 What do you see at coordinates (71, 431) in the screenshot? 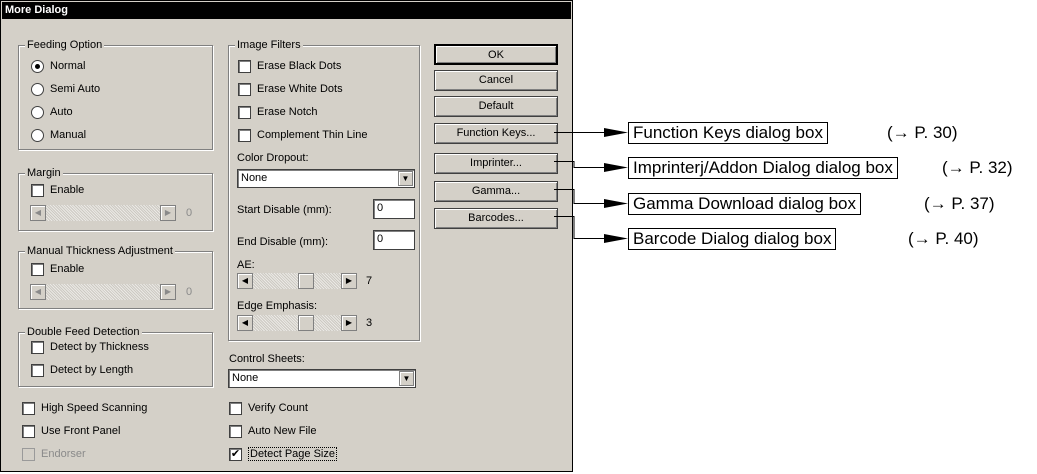
I see `use-front-panel-checkbox: Use Front Panel` at bounding box center [71, 431].